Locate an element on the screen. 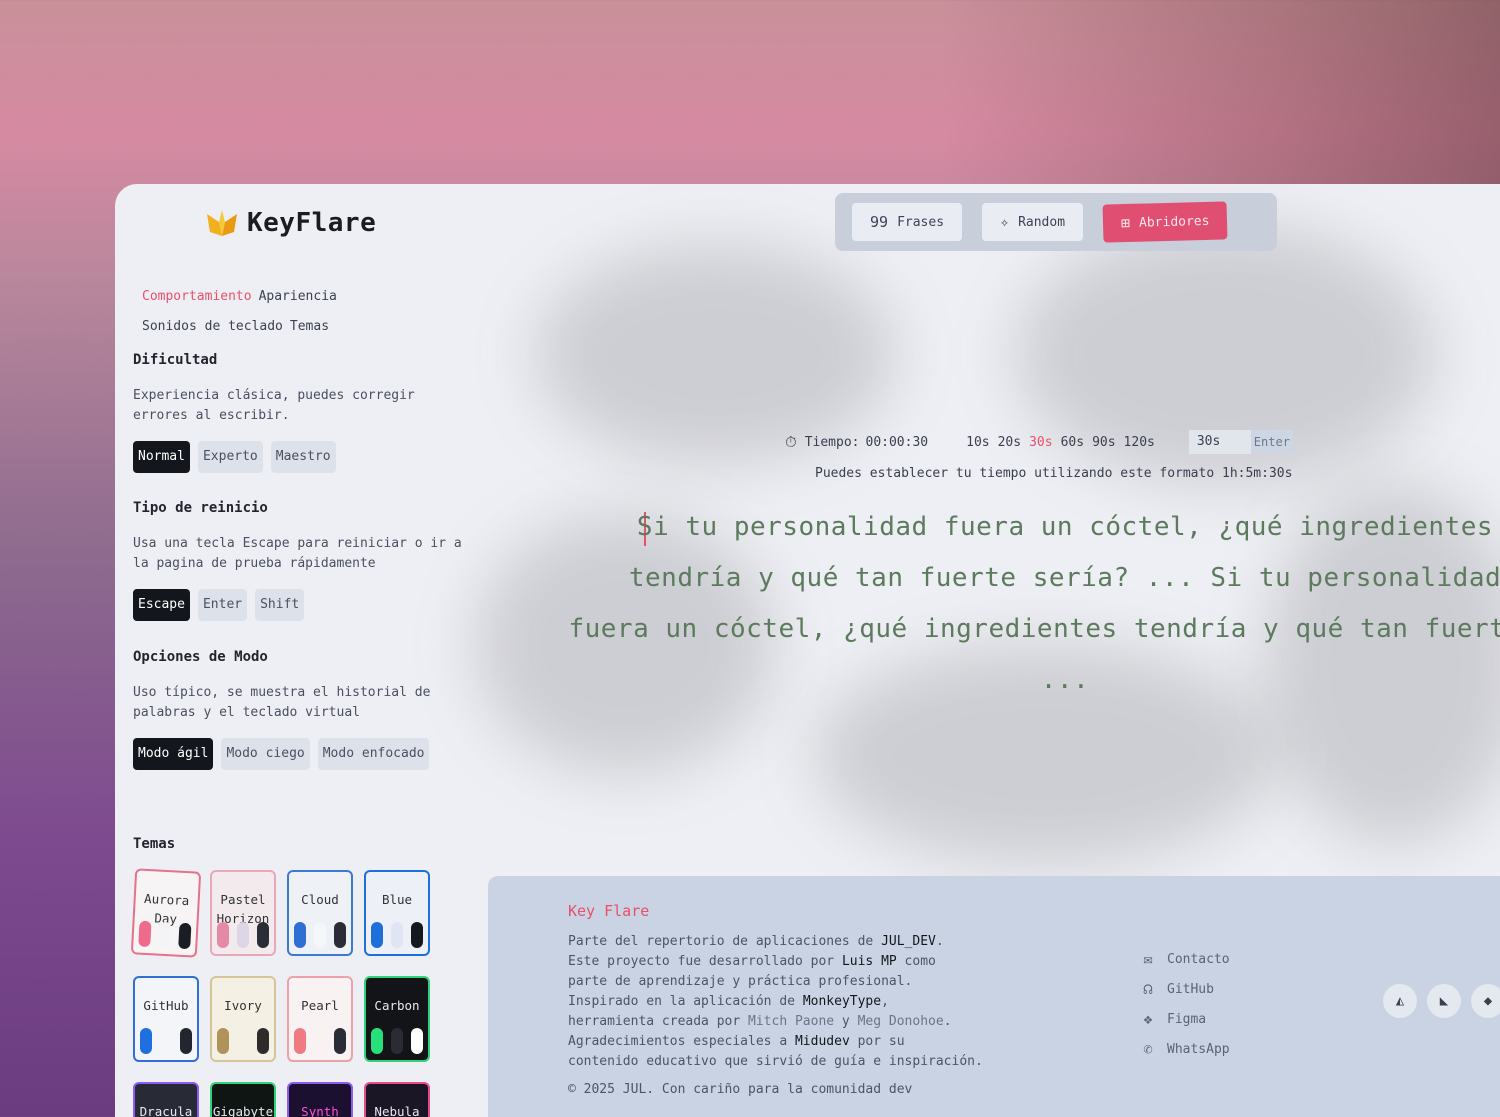  mode-random-label: Random is located at coordinates (1042, 222).